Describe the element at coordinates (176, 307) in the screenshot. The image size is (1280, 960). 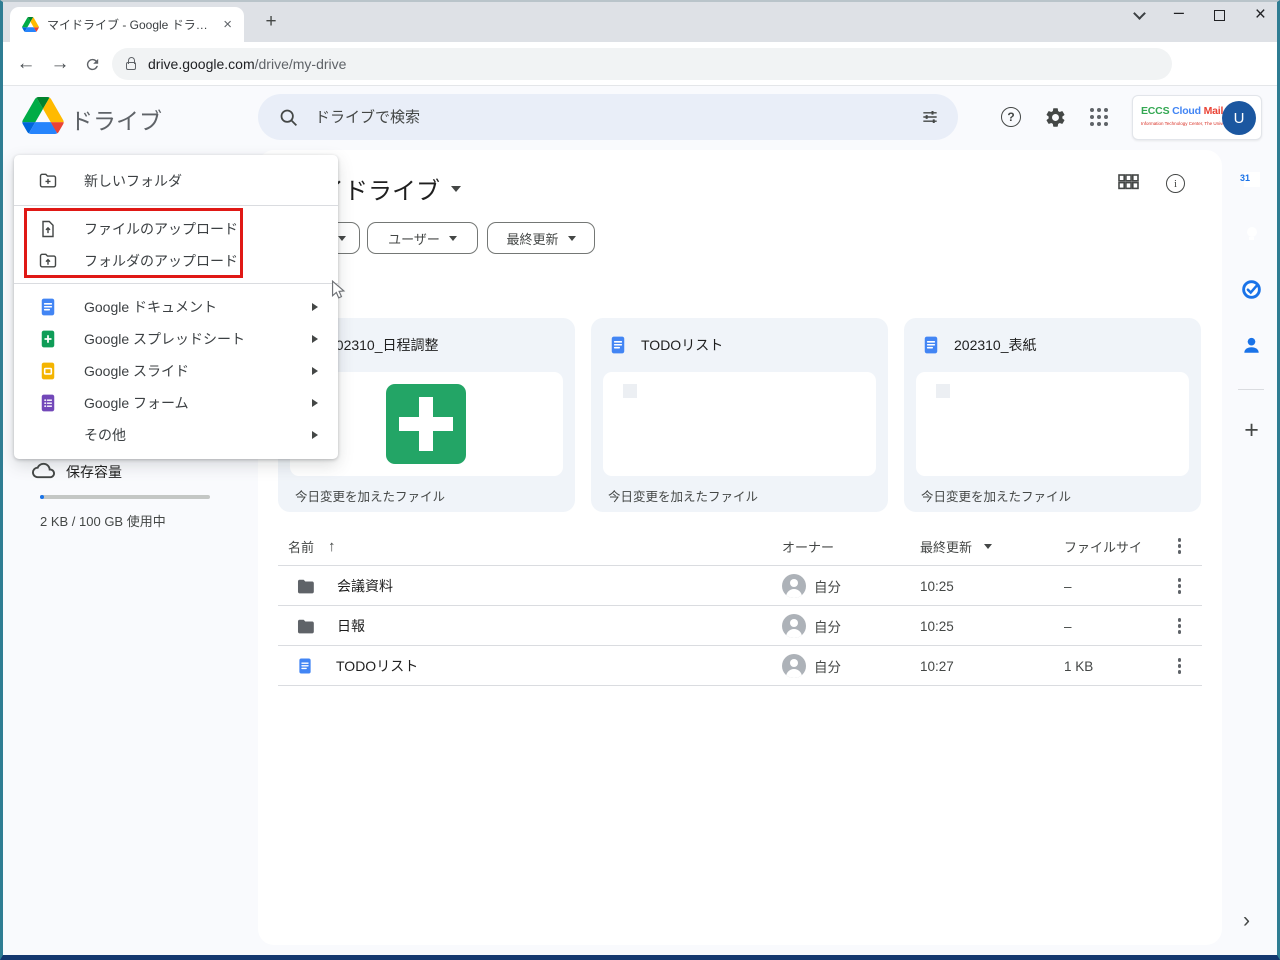
I see `menu-item-google-docs: Google ドキュメント` at that location.